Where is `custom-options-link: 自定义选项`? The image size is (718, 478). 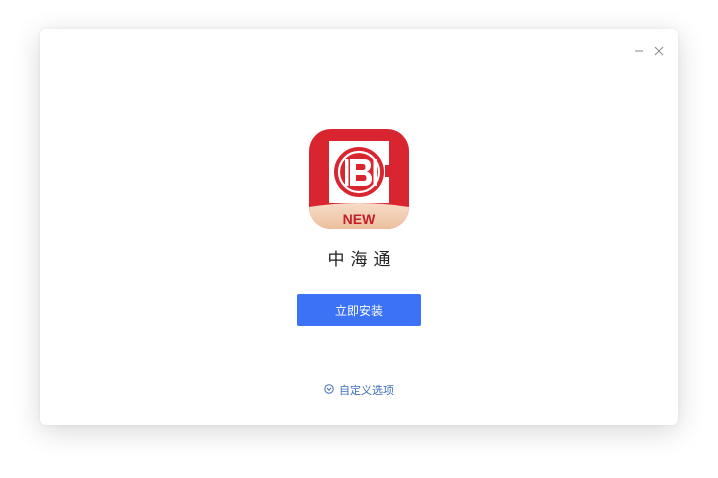 custom-options-link: 自定义选项 is located at coordinates (359, 390).